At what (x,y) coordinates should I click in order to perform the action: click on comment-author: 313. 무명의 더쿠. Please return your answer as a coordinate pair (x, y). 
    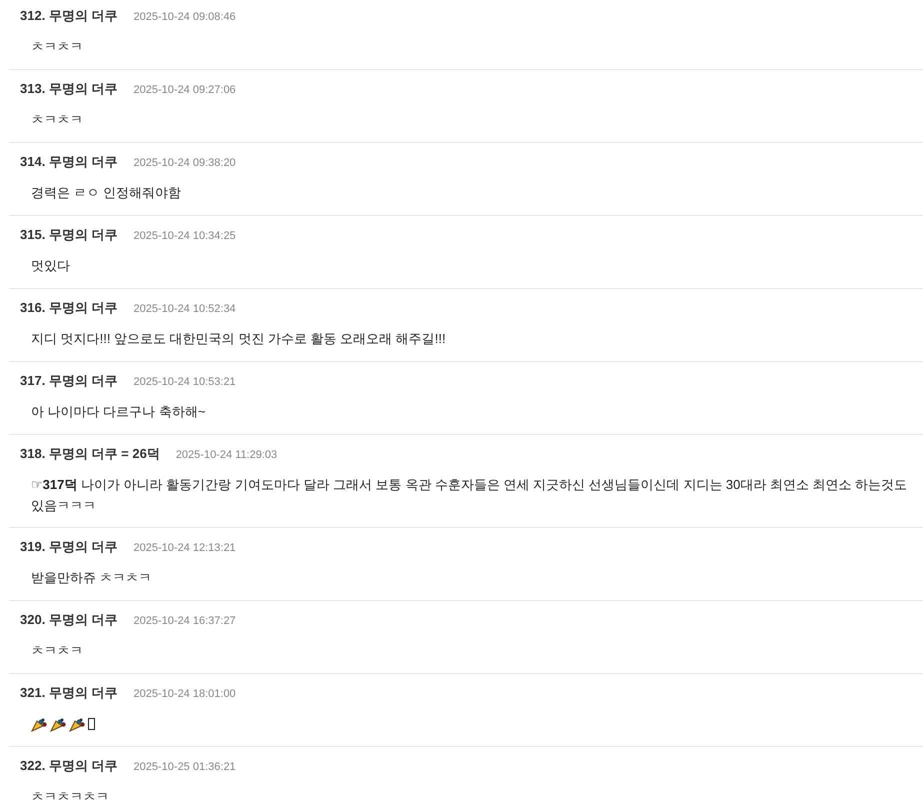
    Looking at the image, I should click on (69, 89).